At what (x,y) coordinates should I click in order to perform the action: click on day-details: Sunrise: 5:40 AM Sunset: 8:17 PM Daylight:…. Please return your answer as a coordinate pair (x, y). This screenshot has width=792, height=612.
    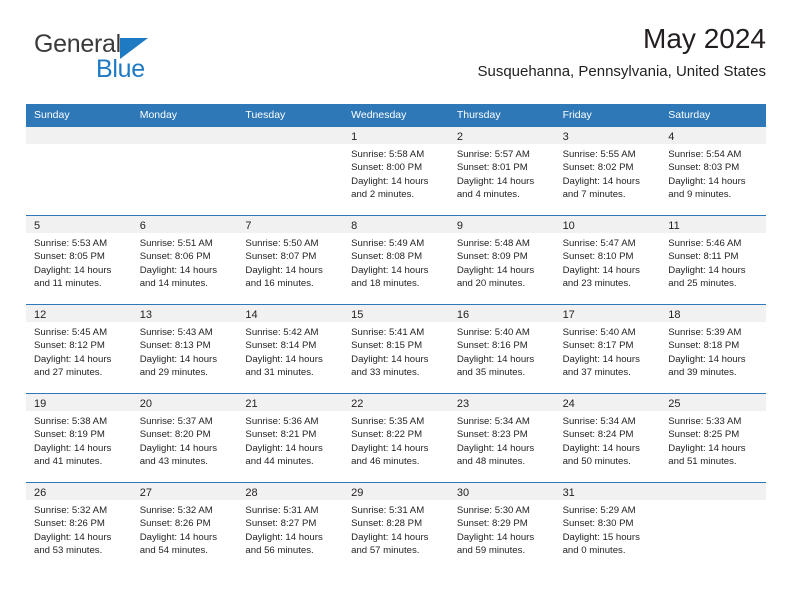
    Looking at the image, I should click on (608, 350).